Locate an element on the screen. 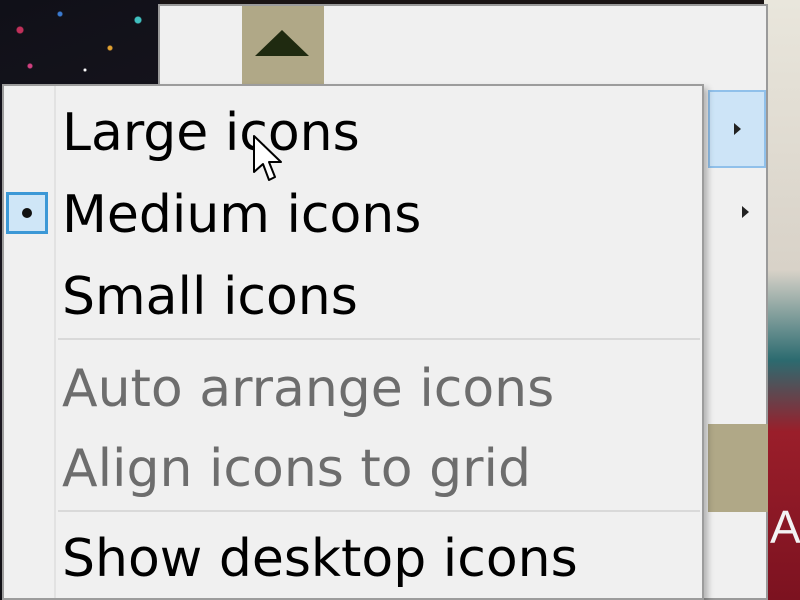  menu-item-small-icons: Small icons is located at coordinates (353, 297).